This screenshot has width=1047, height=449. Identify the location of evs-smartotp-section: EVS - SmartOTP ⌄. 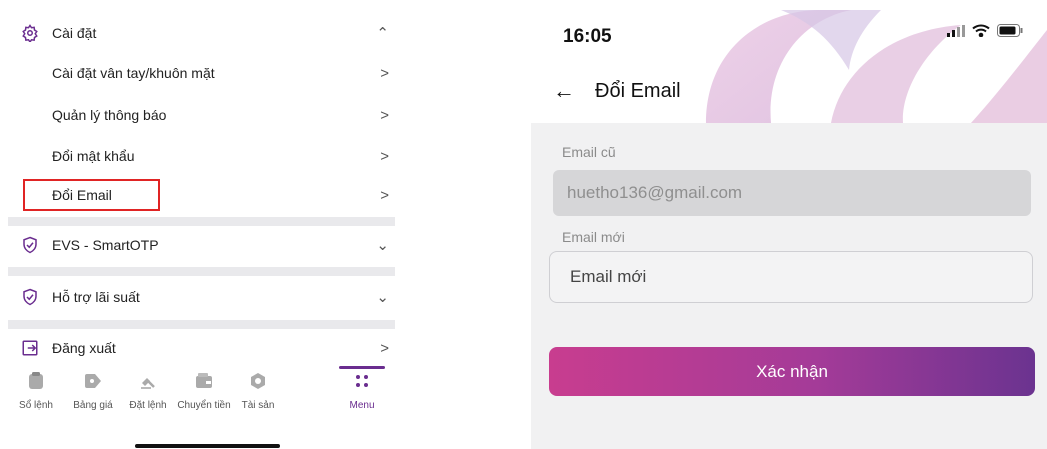
(201, 245).